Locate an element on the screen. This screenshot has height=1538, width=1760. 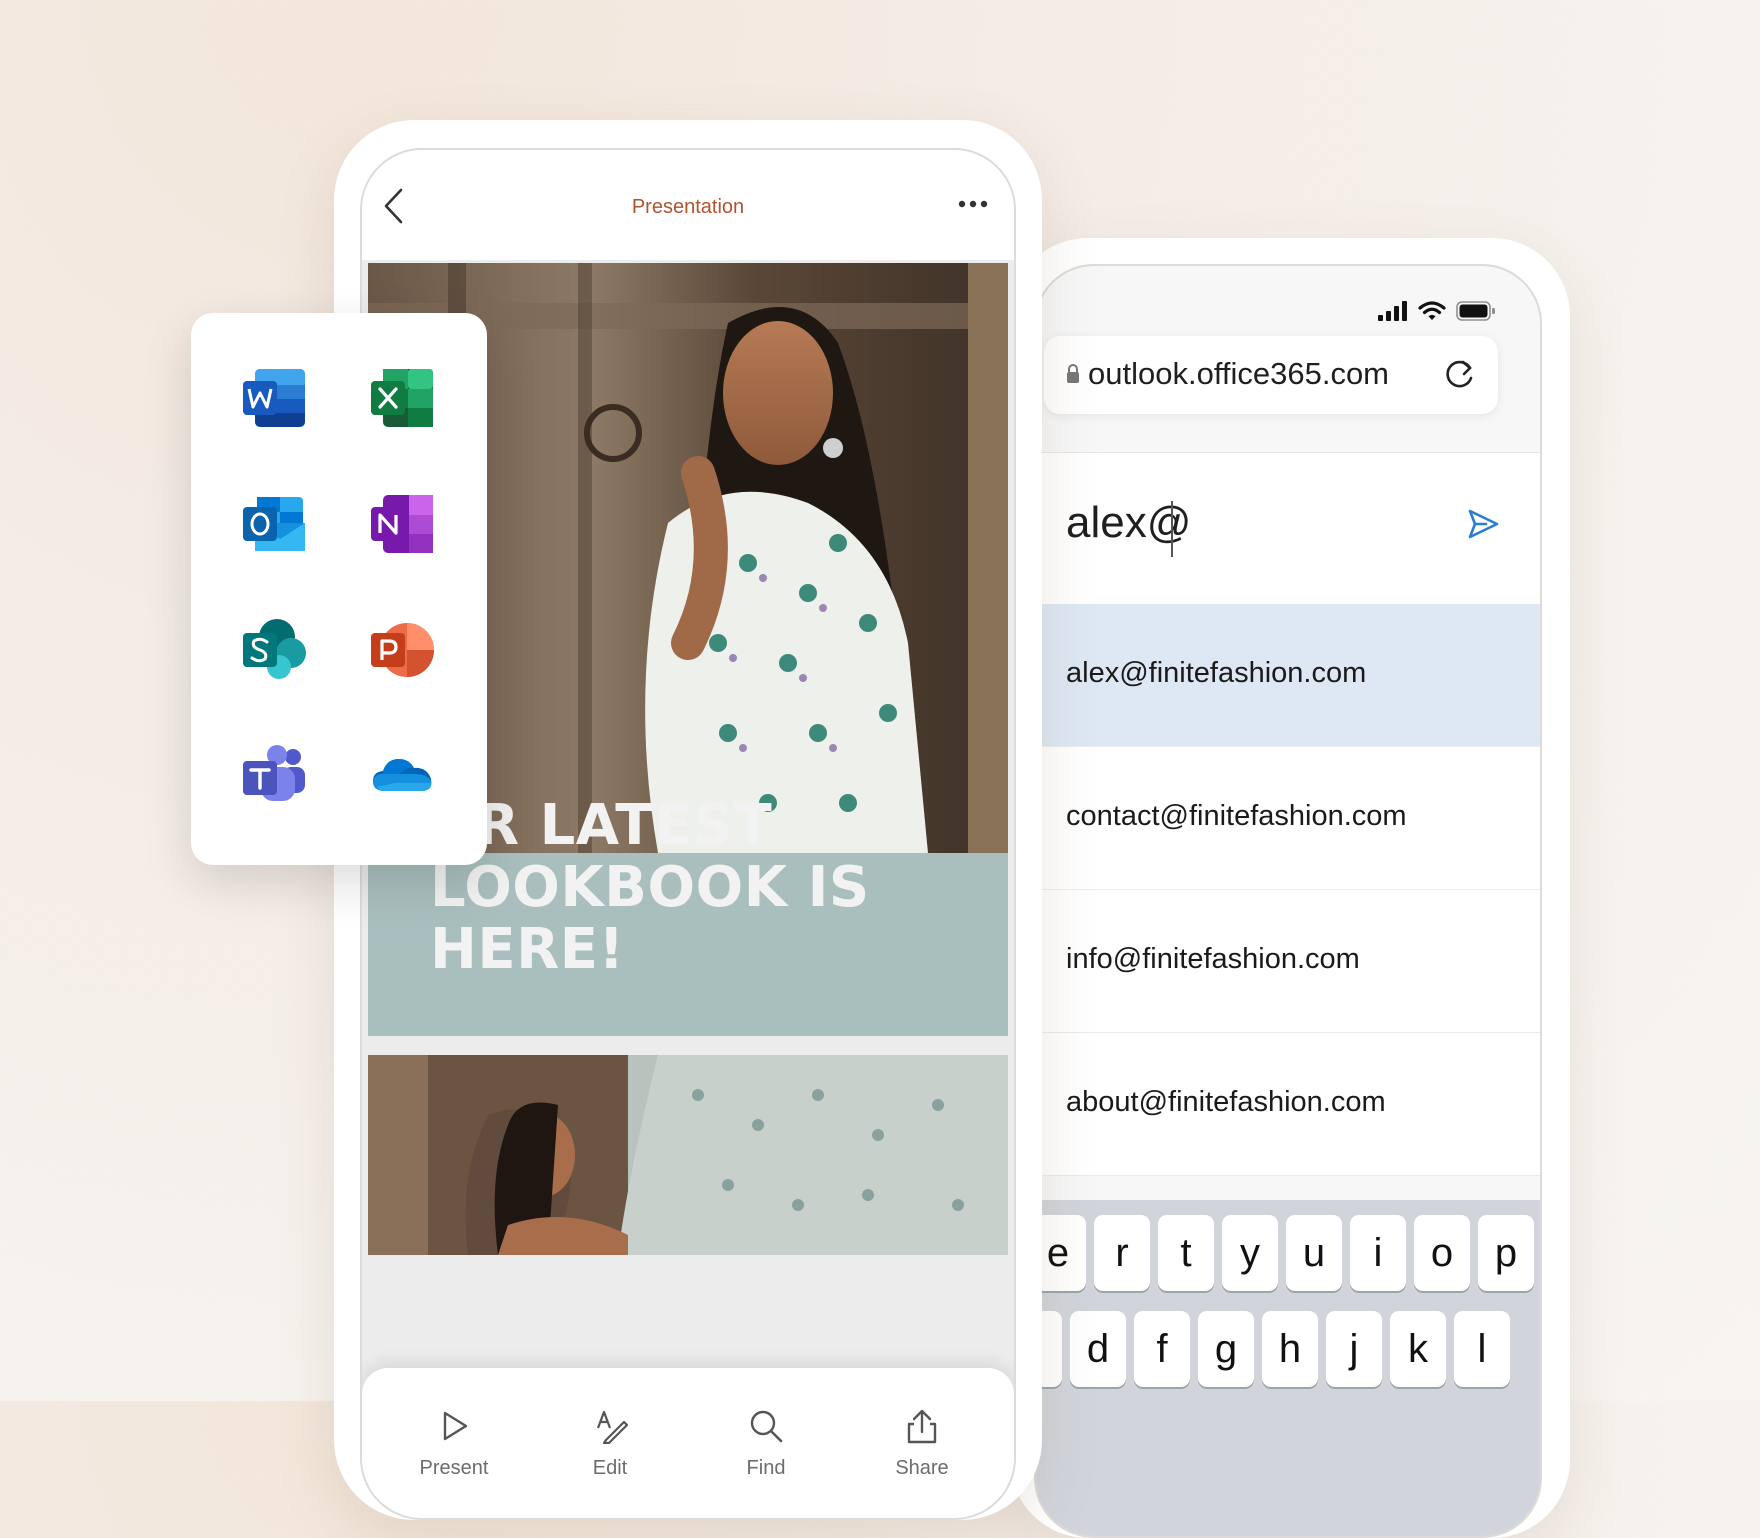
key-j: j is located at coordinates (1354, 1349).